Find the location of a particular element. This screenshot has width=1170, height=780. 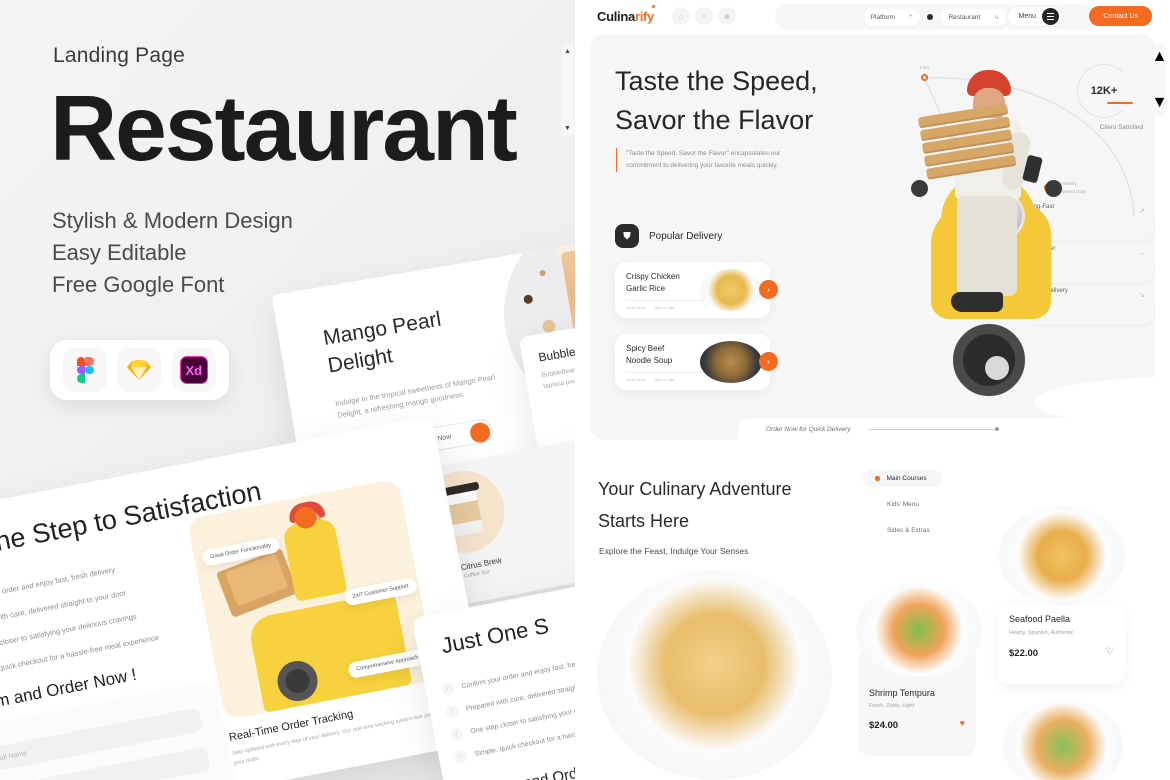

delivery-bag-icon: ⛊ is located at coordinates (627, 236).